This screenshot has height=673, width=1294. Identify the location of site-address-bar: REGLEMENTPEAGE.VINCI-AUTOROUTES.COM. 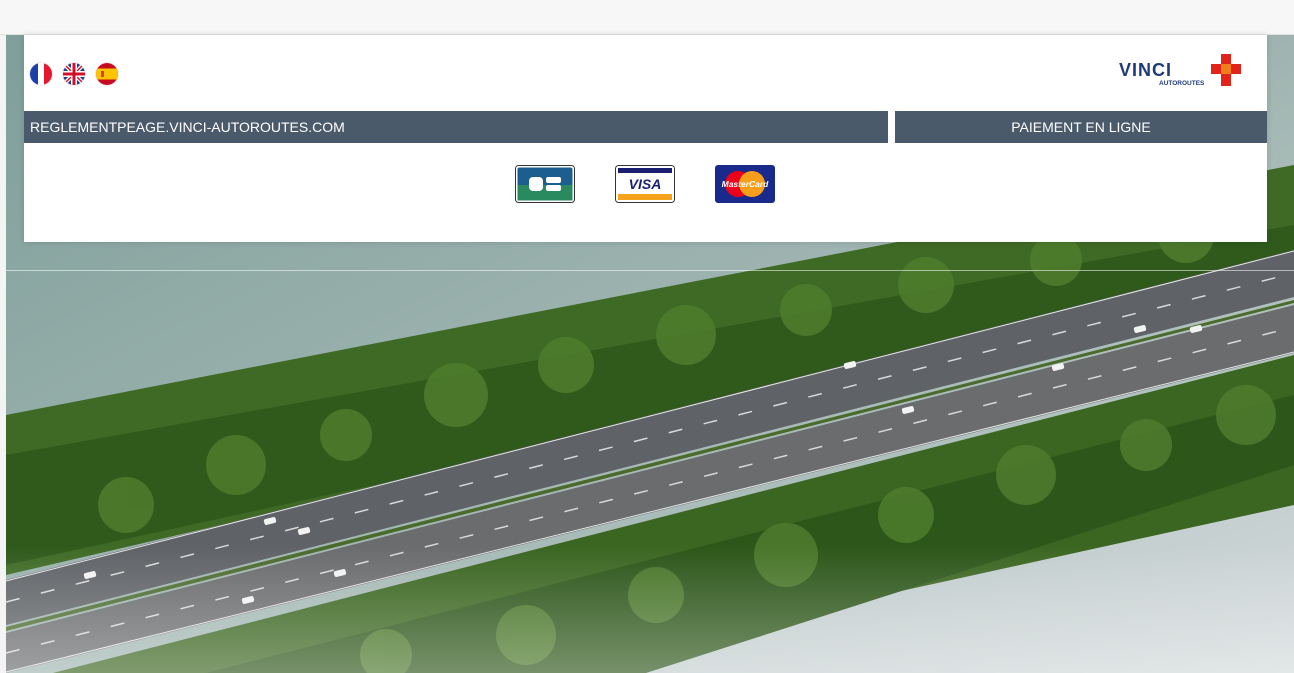
(456, 127).